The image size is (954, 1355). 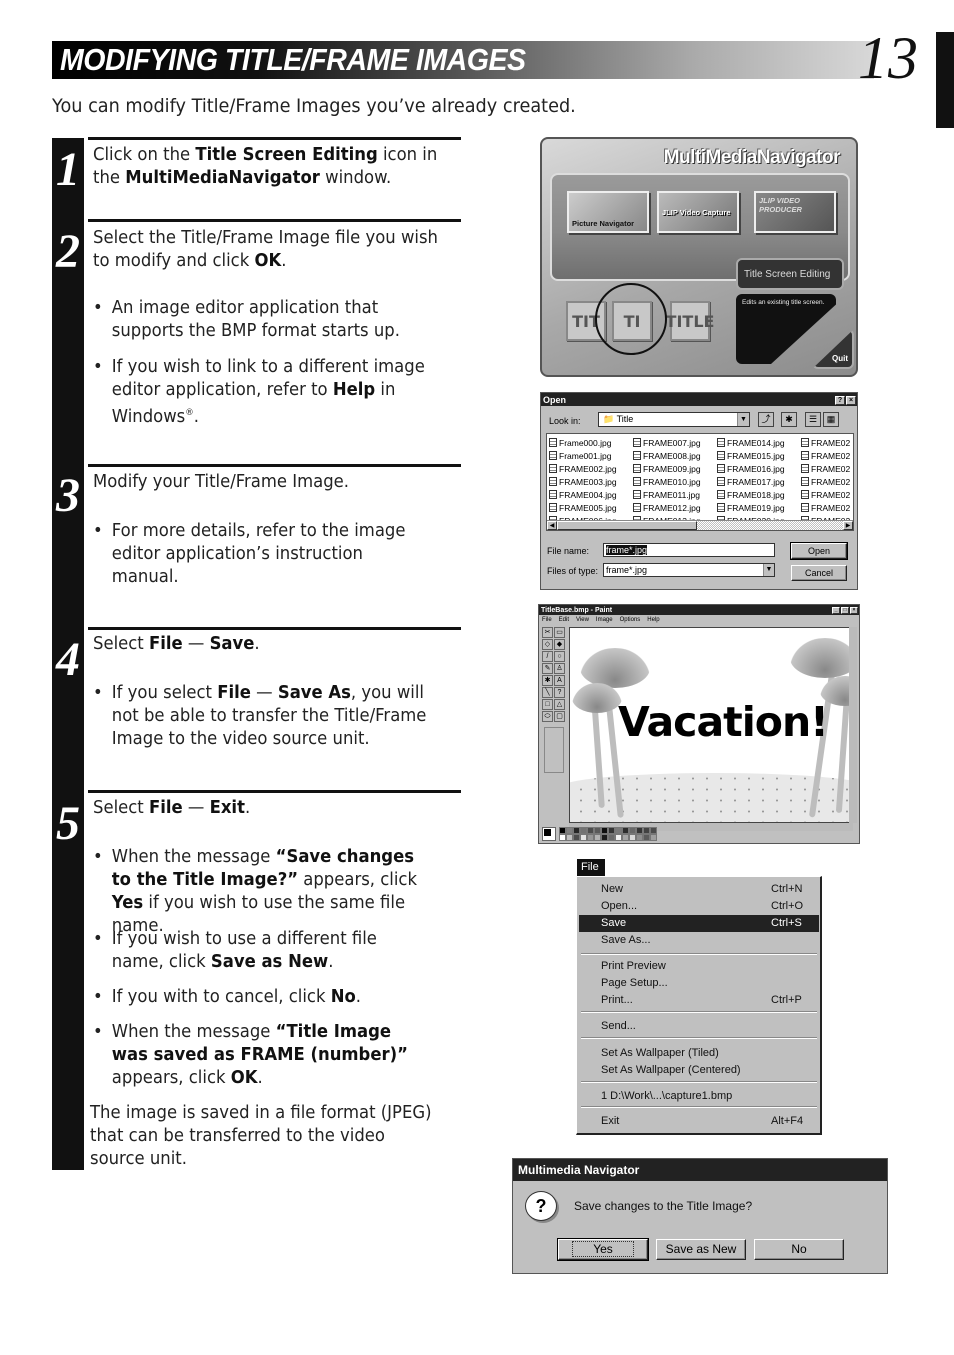 What do you see at coordinates (845, 610) in the screenshot?
I see `maximize-button: □` at bounding box center [845, 610].